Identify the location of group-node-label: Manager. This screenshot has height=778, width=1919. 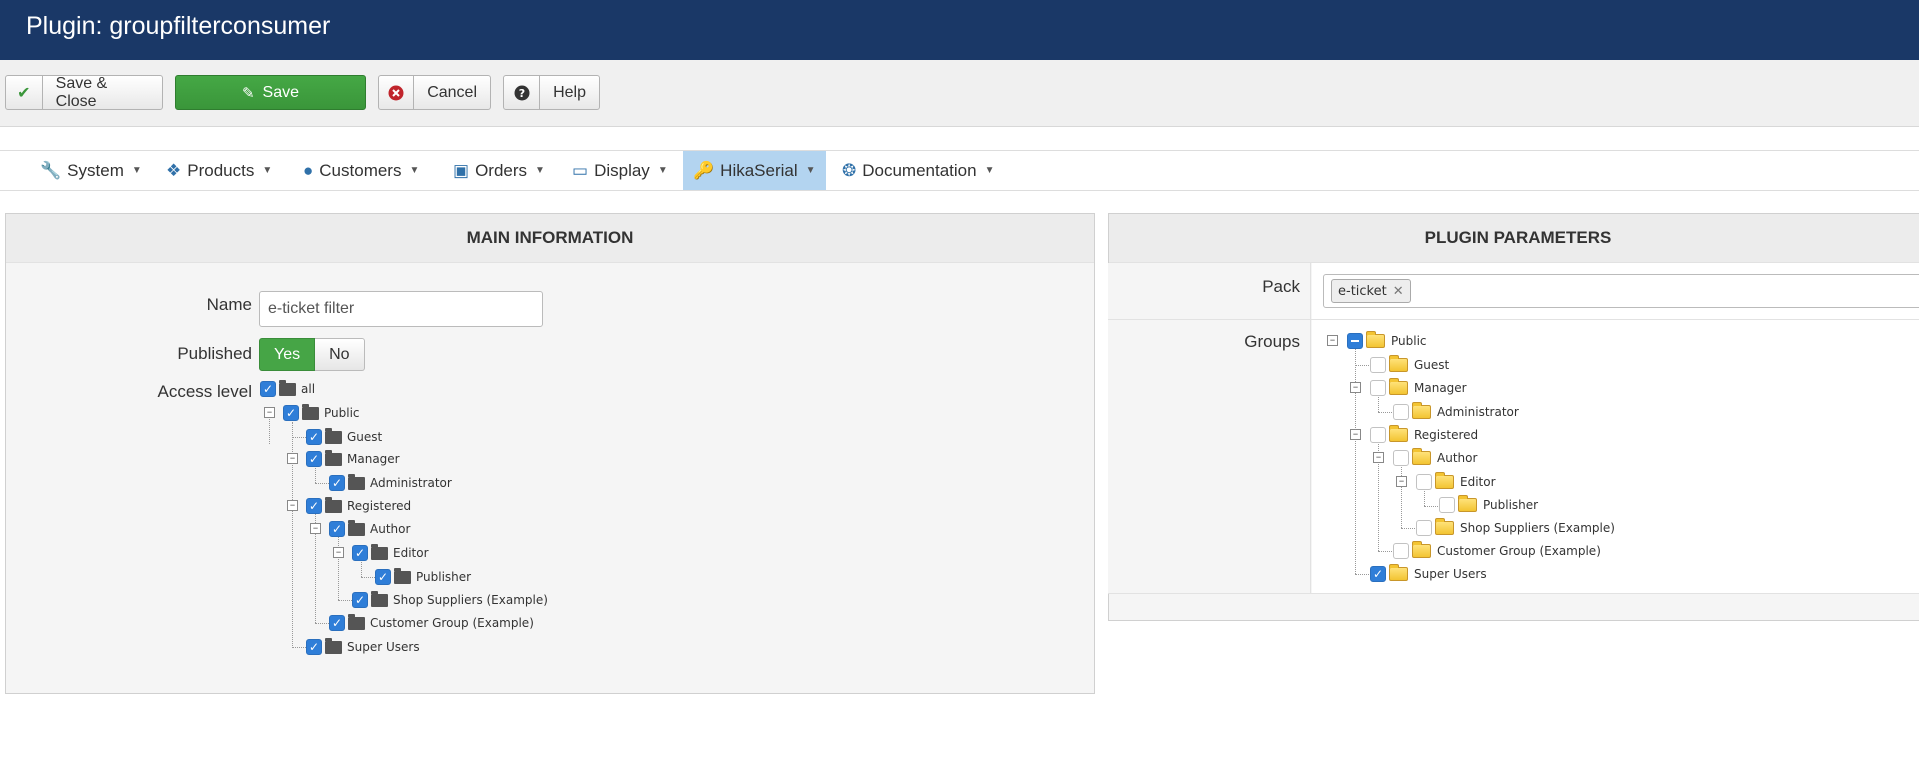
(1440, 388).